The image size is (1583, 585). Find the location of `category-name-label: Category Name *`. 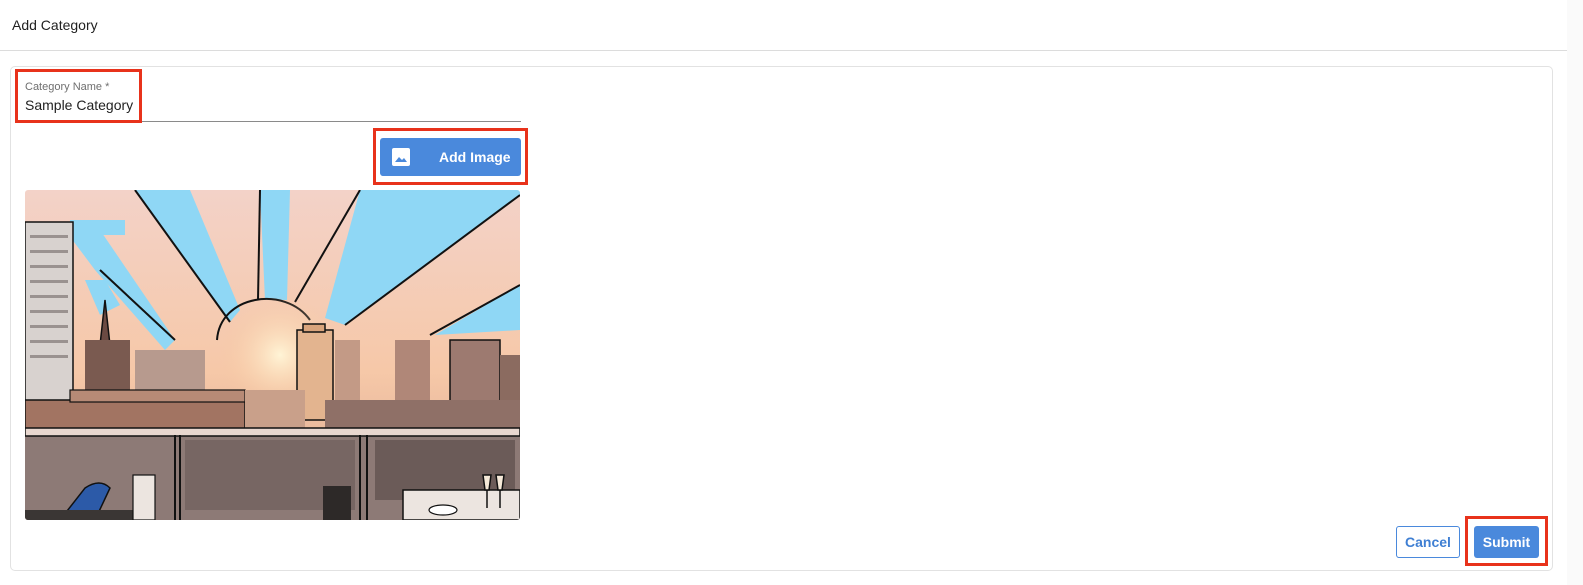

category-name-label: Category Name * is located at coordinates (67, 87).